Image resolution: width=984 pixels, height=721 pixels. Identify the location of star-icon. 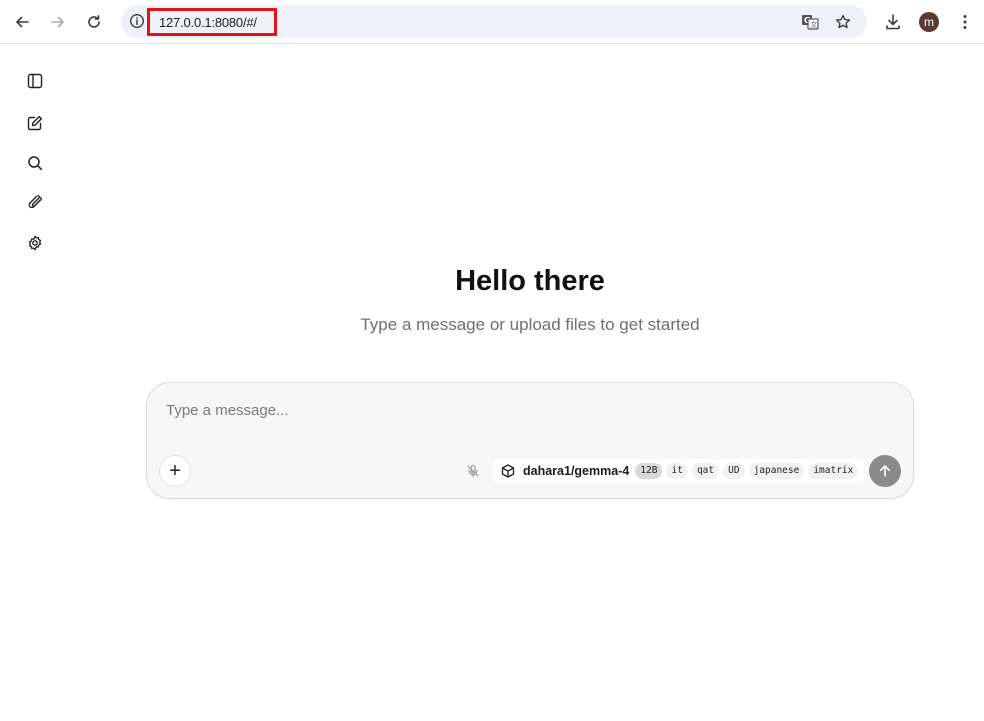
(843, 21).